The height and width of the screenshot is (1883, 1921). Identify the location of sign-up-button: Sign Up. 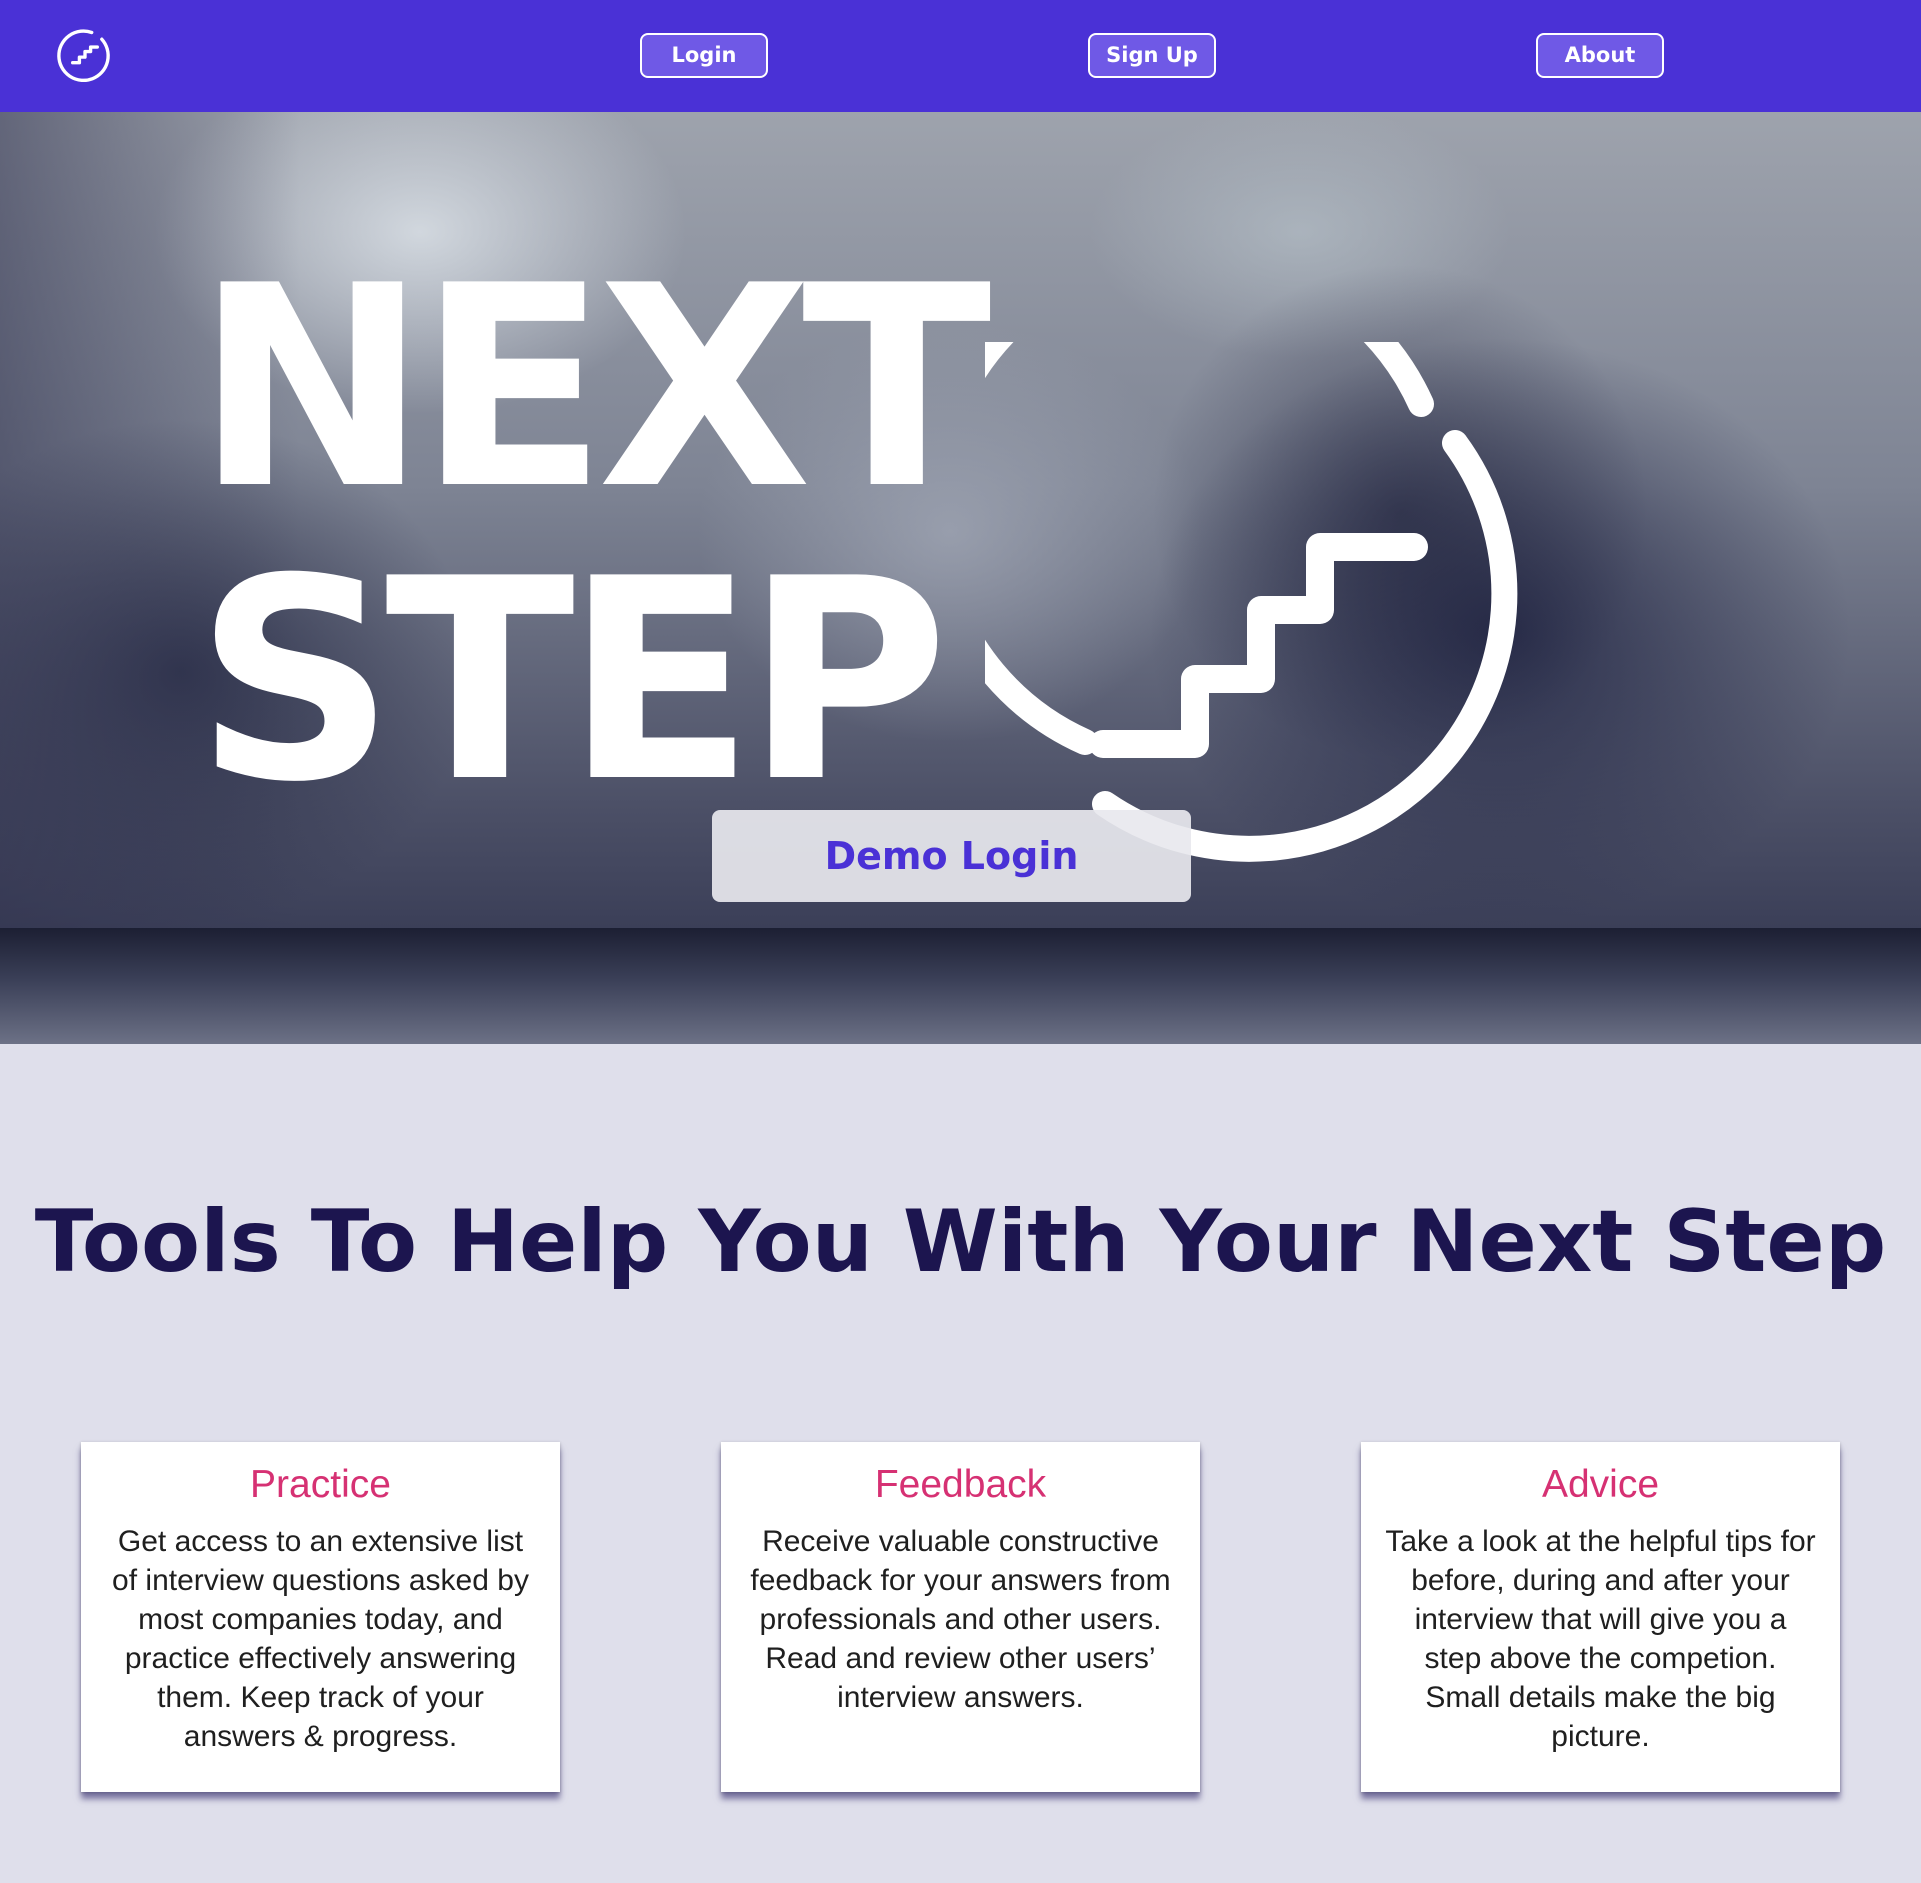
(1152, 55).